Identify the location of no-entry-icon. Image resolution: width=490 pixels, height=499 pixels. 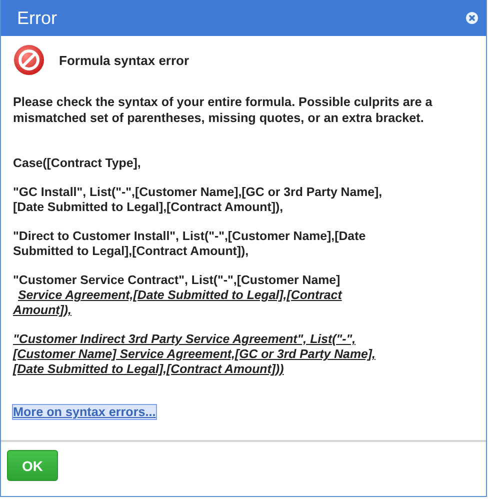
(29, 60).